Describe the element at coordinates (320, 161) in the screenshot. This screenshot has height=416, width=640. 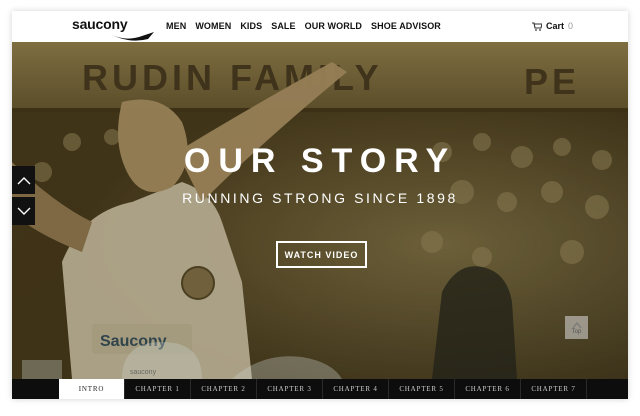
I see `hero-title: OUR STORY` at that location.